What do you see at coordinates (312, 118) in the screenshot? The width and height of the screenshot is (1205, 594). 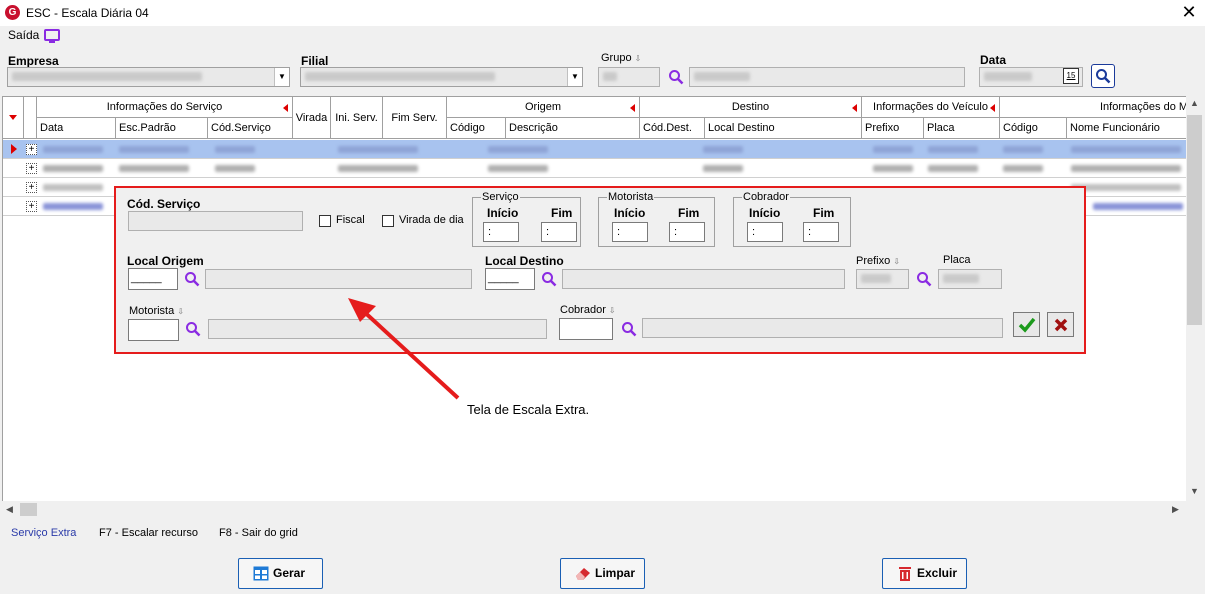 I see `col-virada: Virada` at bounding box center [312, 118].